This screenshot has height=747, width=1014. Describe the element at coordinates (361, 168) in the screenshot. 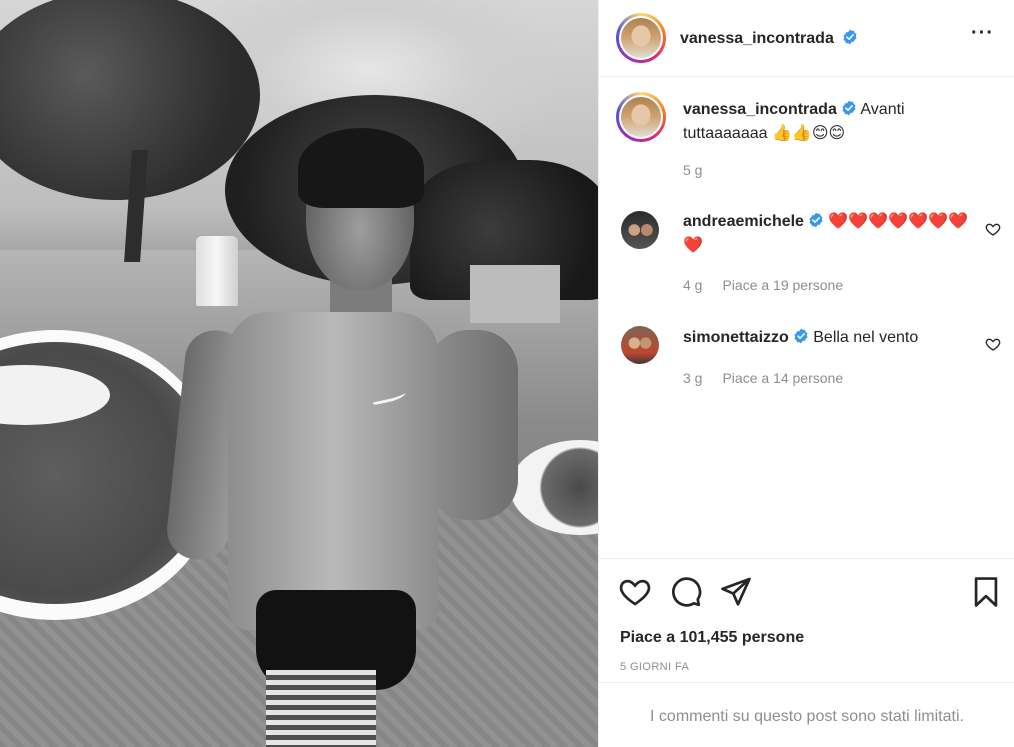

I see `runner-hair` at that location.